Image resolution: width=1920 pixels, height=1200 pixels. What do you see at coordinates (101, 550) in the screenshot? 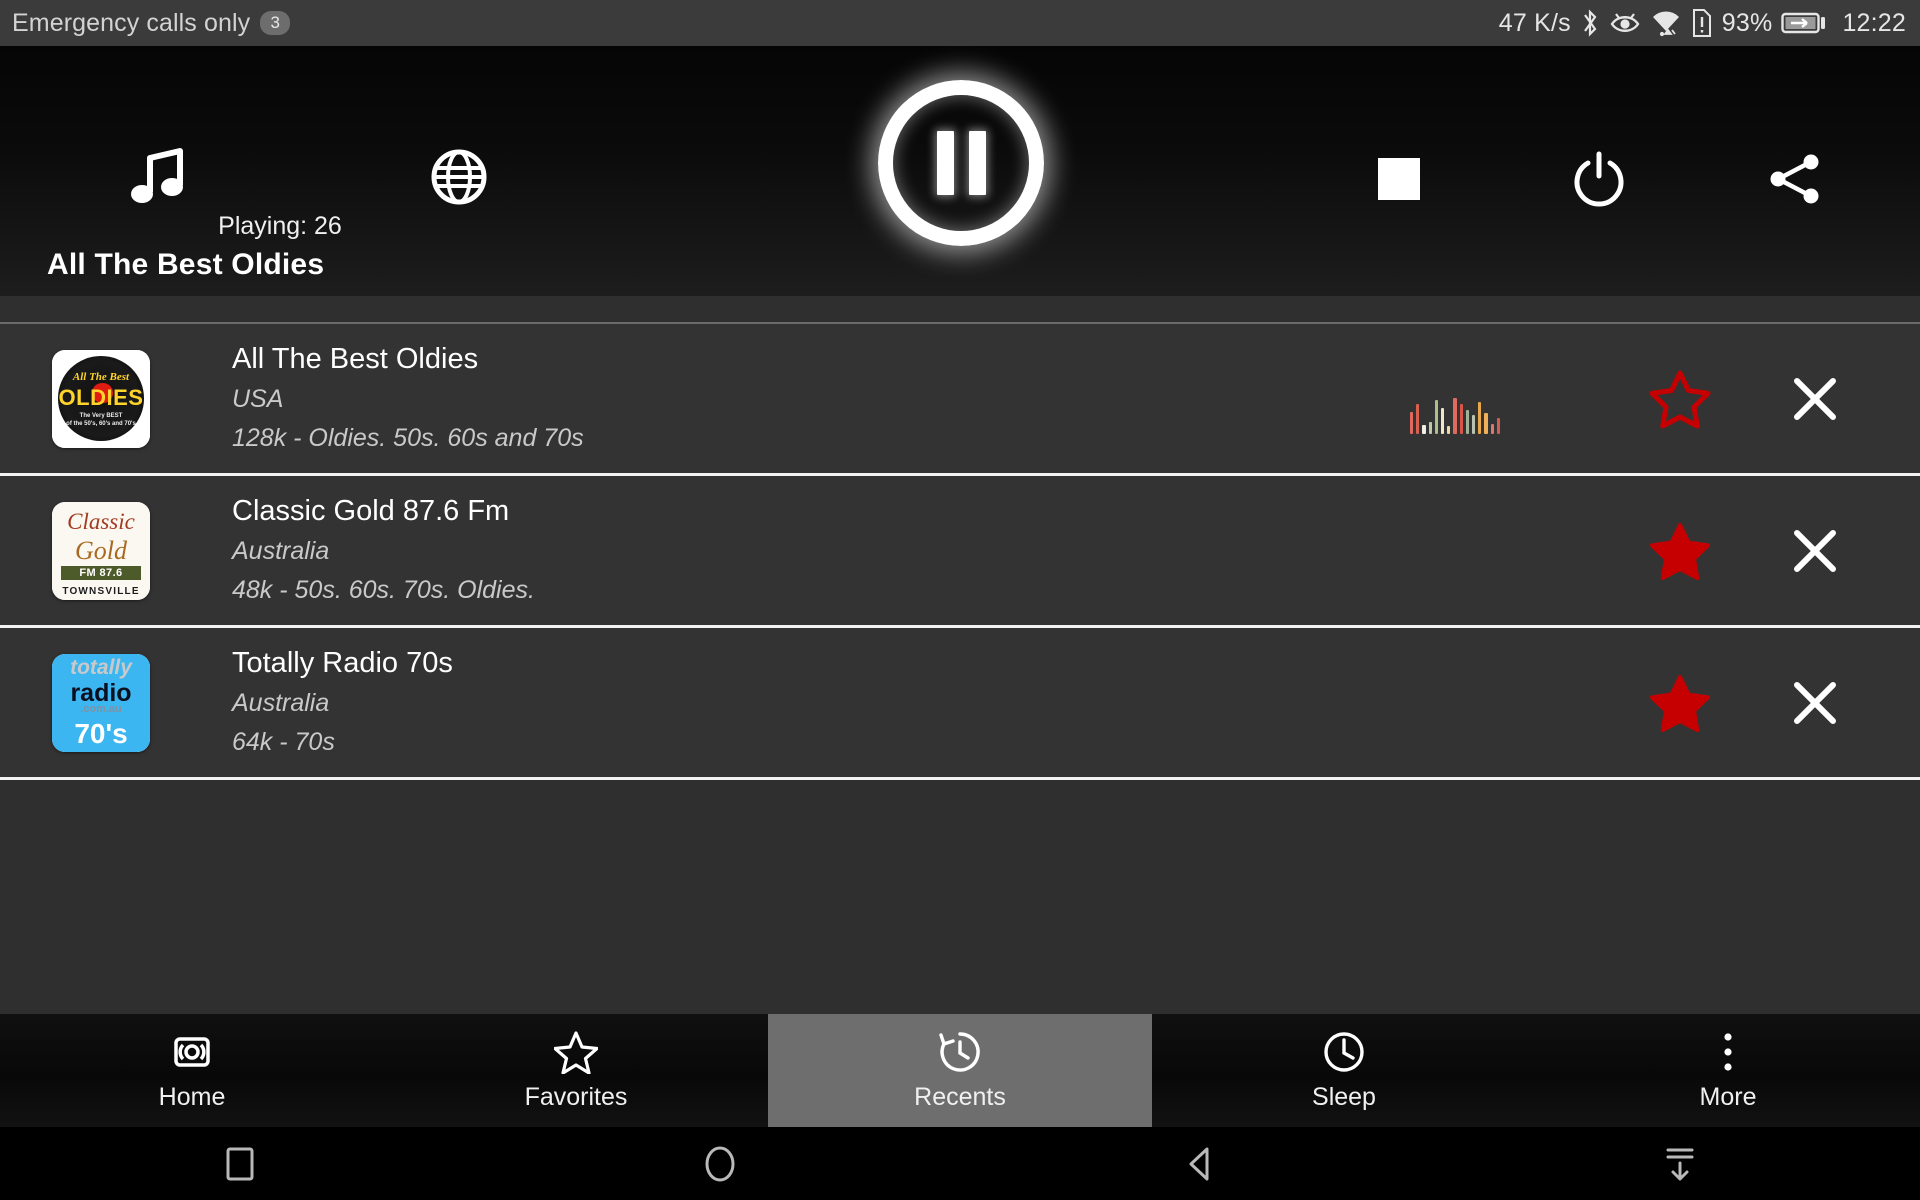
I see `station-logo: Classic Gold FM 87.6 TOWNSVILLE` at bounding box center [101, 550].